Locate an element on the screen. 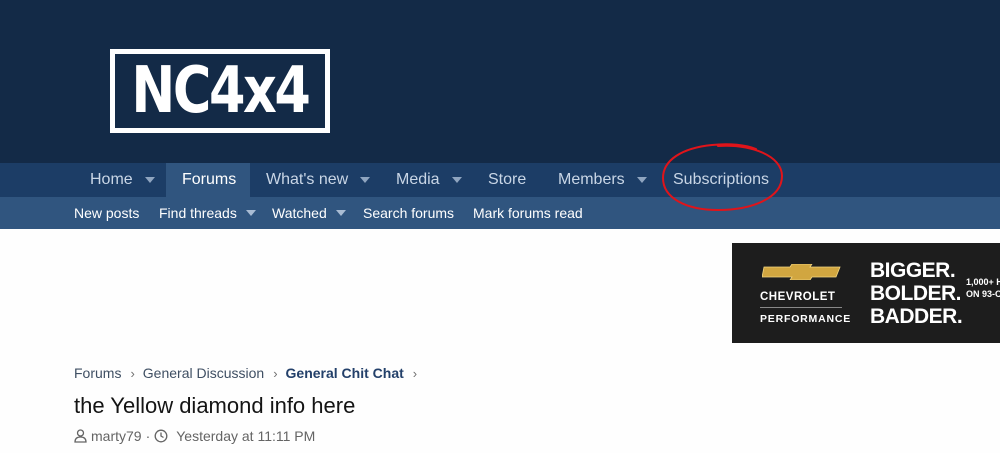  logo-text: NC4x4 is located at coordinates (220, 91).